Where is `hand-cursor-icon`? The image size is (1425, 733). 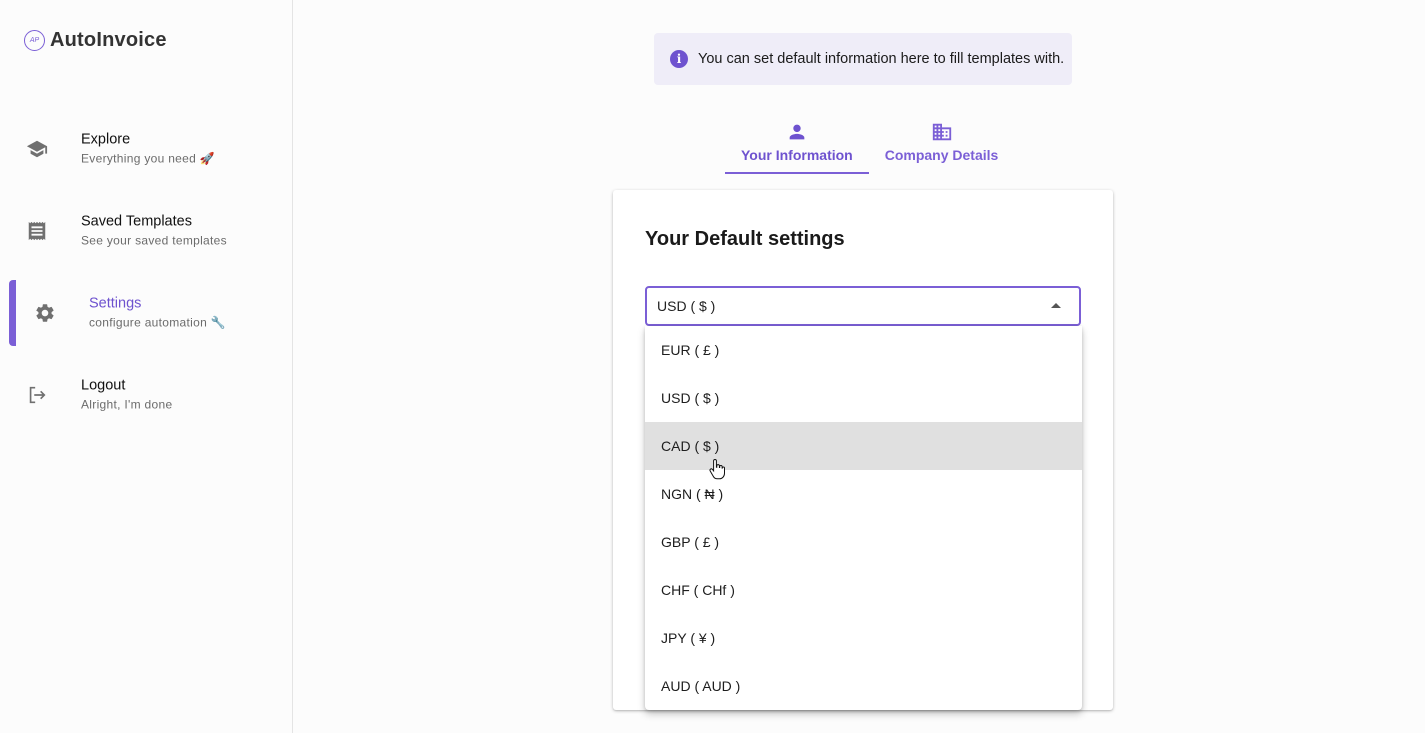
hand-cursor-icon is located at coordinates (717, 469).